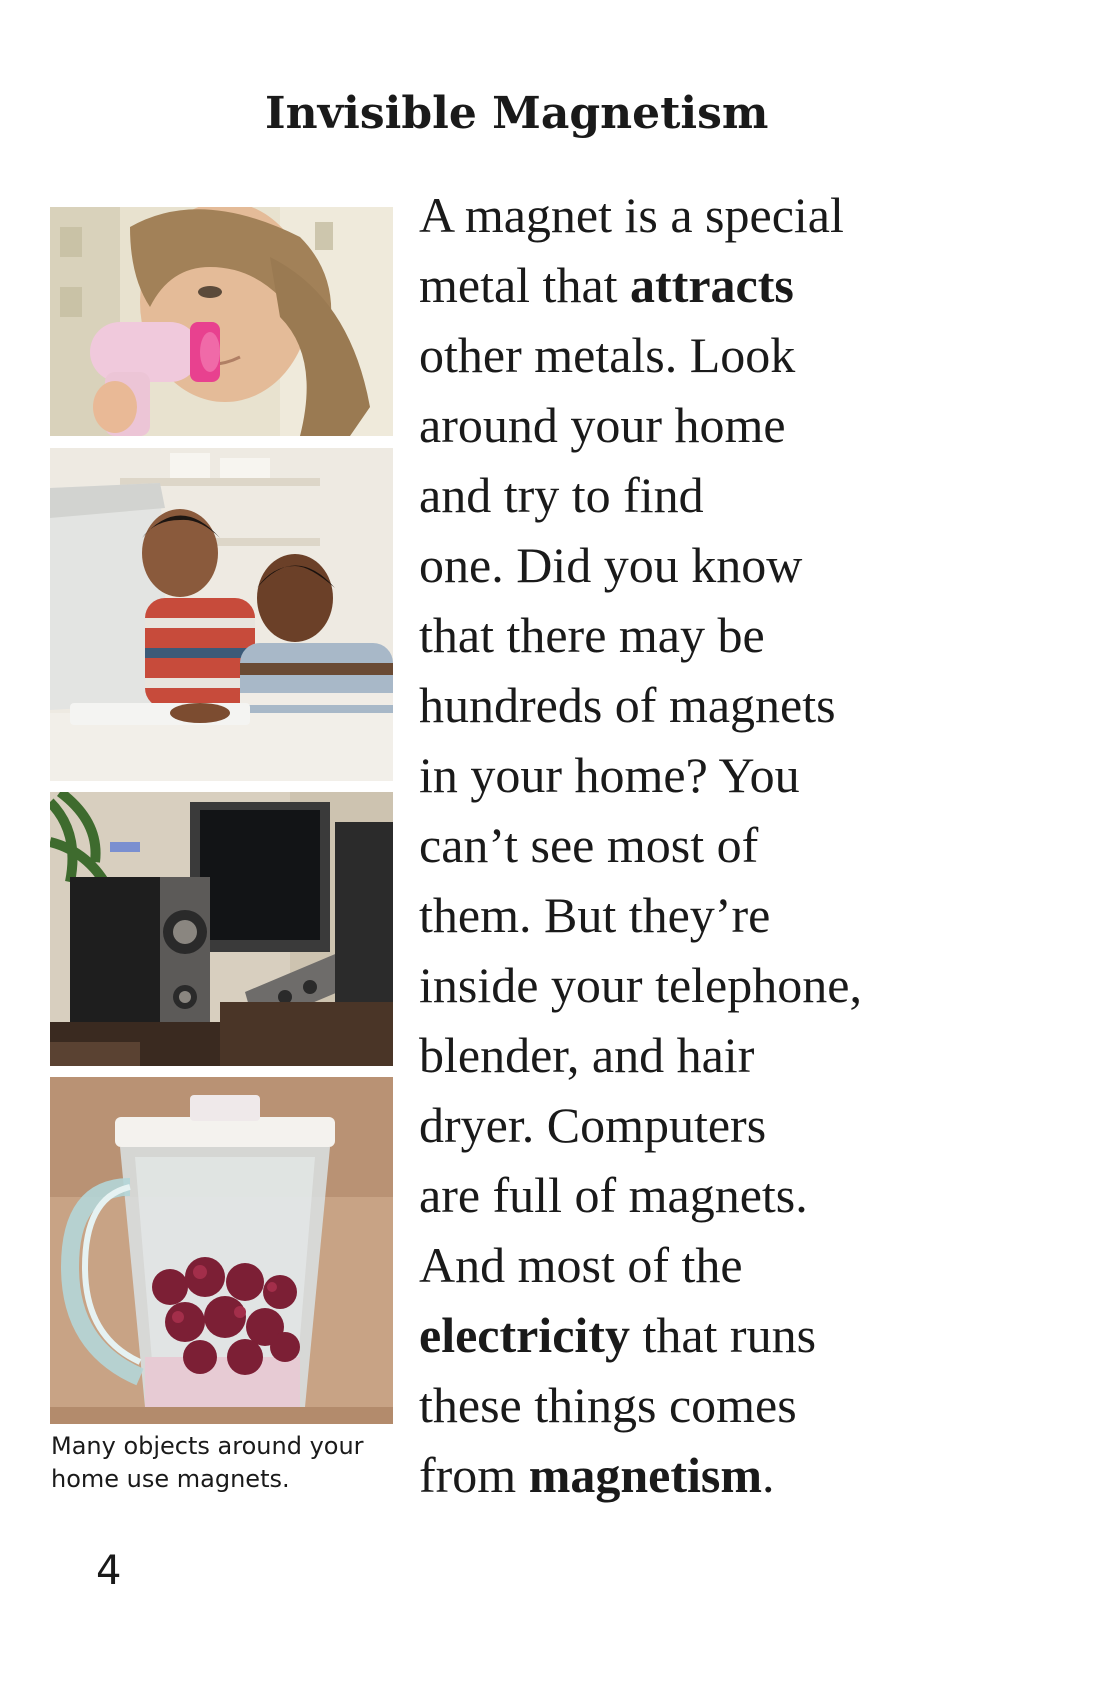 The width and height of the screenshot is (1100, 1700). I want to click on body-text-run: one. Did you know, so click(611, 565).